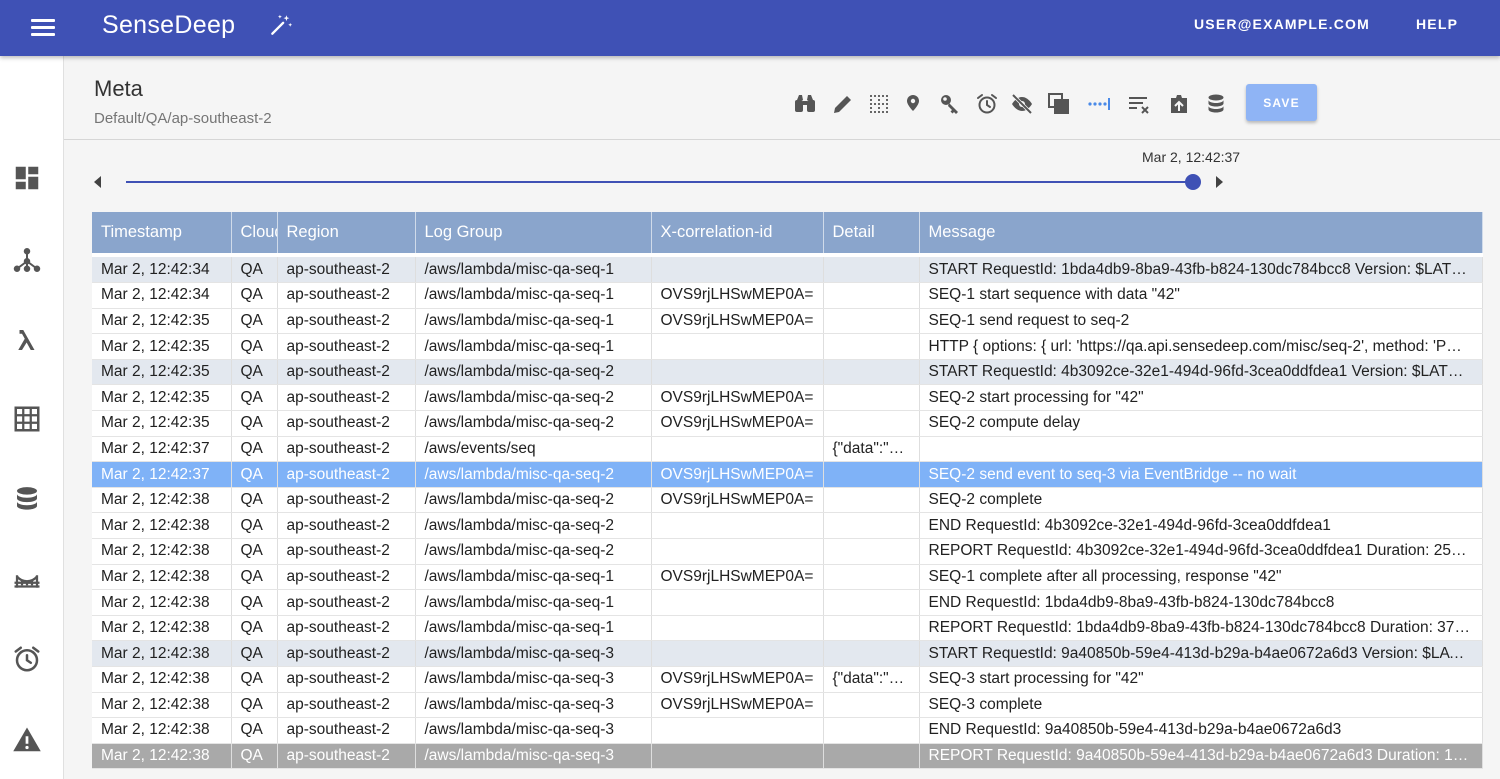 This screenshot has width=1500, height=779. What do you see at coordinates (879, 104) in the screenshot?
I see `grid-select-icon` at bounding box center [879, 104].